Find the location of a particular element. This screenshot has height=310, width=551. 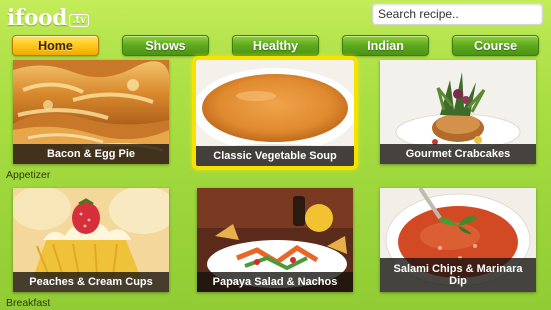

recipe-card-peaches-cream-cups: Peaches & Cream Cups is located at coordinates (91, 240).